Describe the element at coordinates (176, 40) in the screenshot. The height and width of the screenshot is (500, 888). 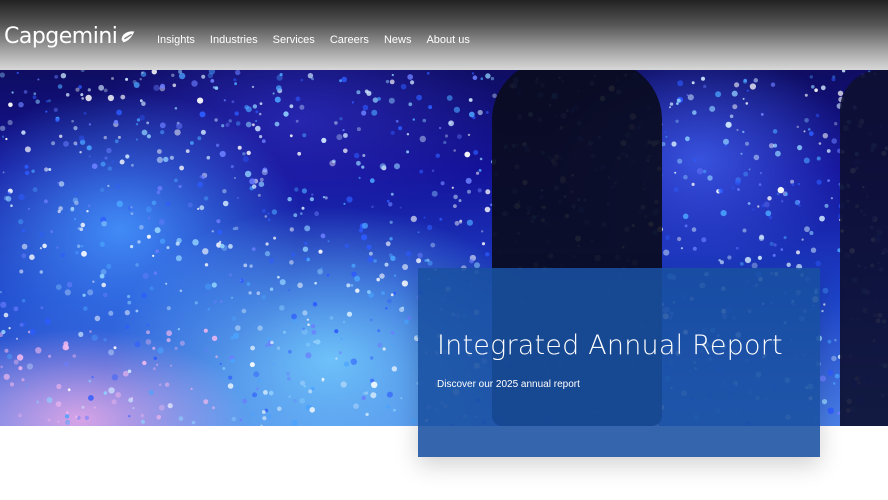
I see `nav-insights: Insights` at that location.